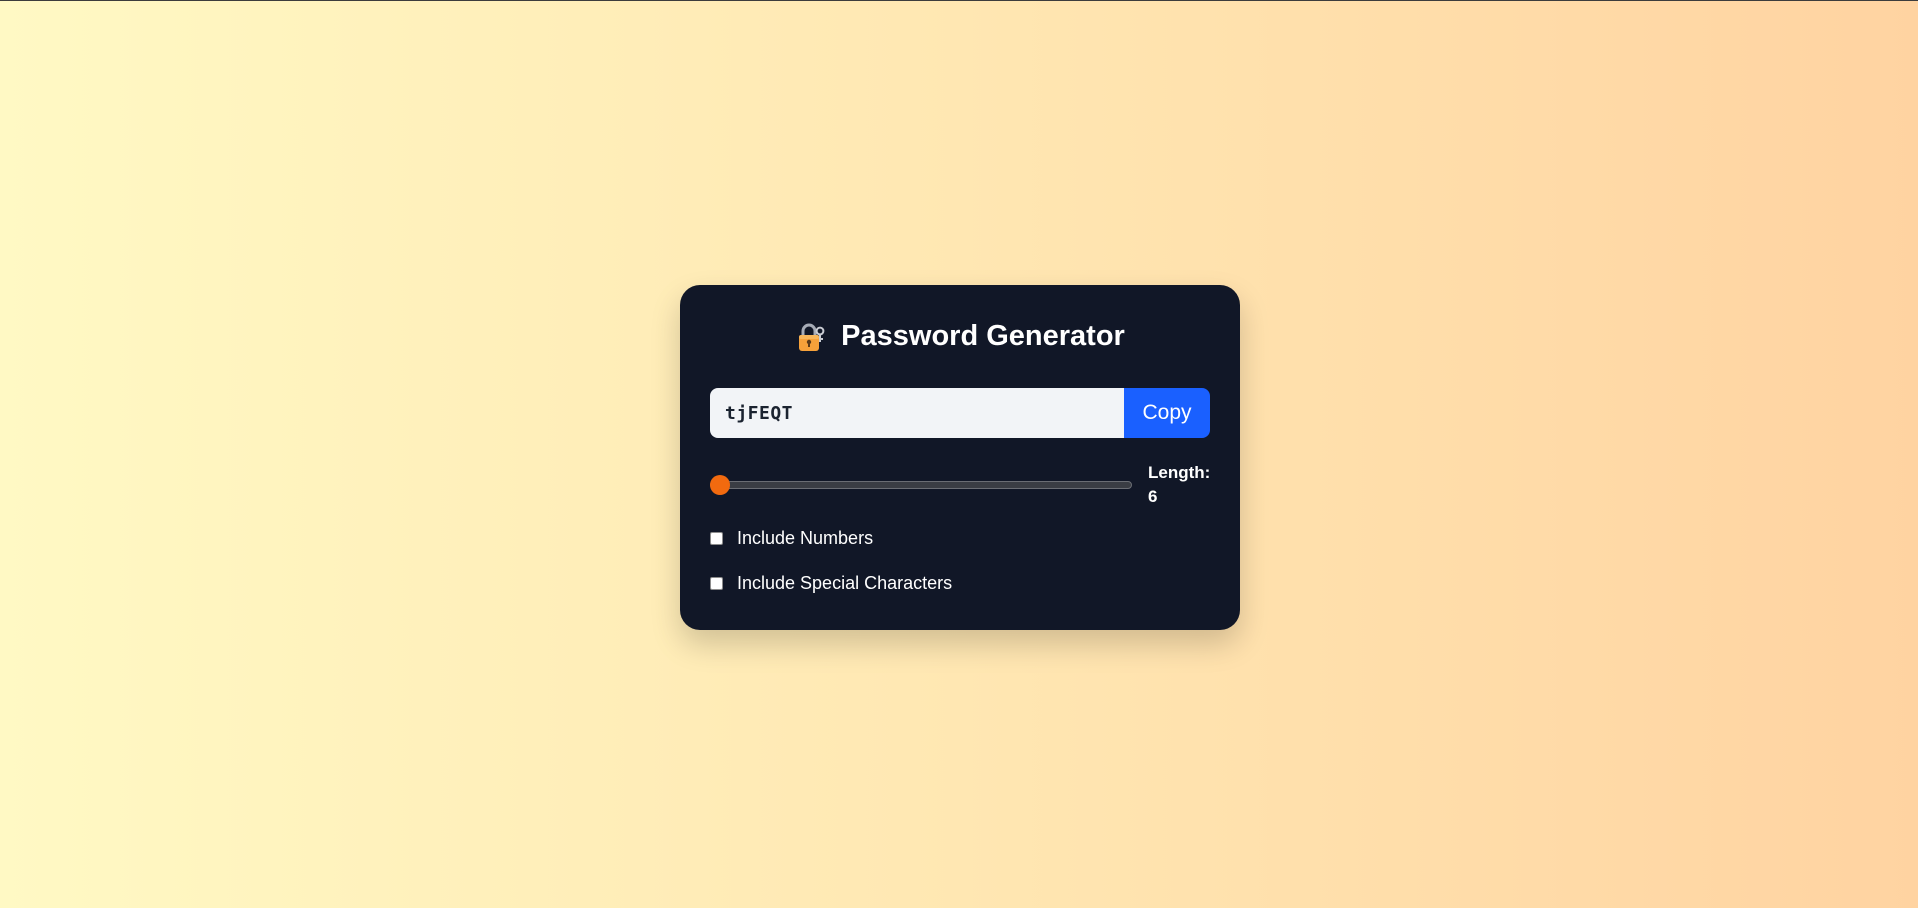 This screenshot has width=1918, height=908. I want to click on length-value: 6, so click(1153, 496).